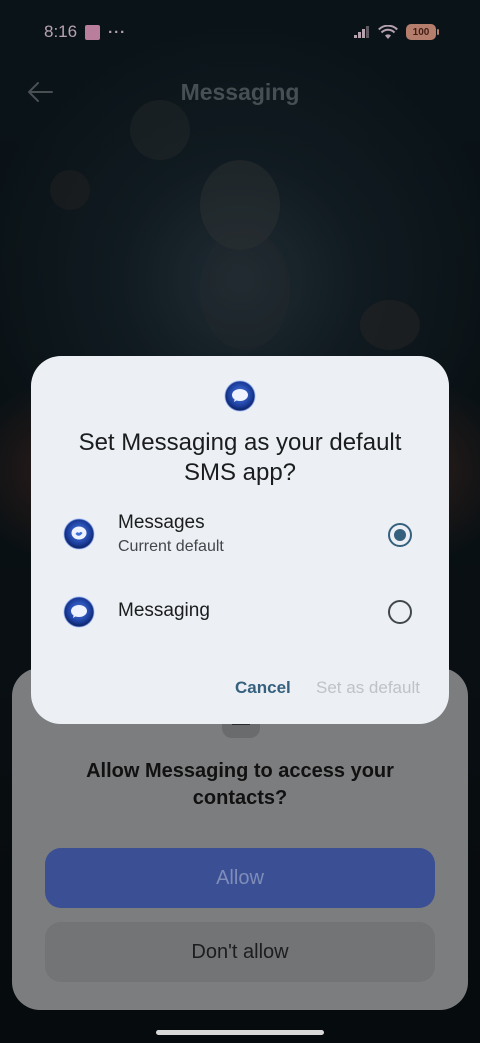 This screenshot has height=1043, width=480. Describe the element at coordinates (368, 688) in the screenshot. I see `set-as-default-button: Set as default` at that location.